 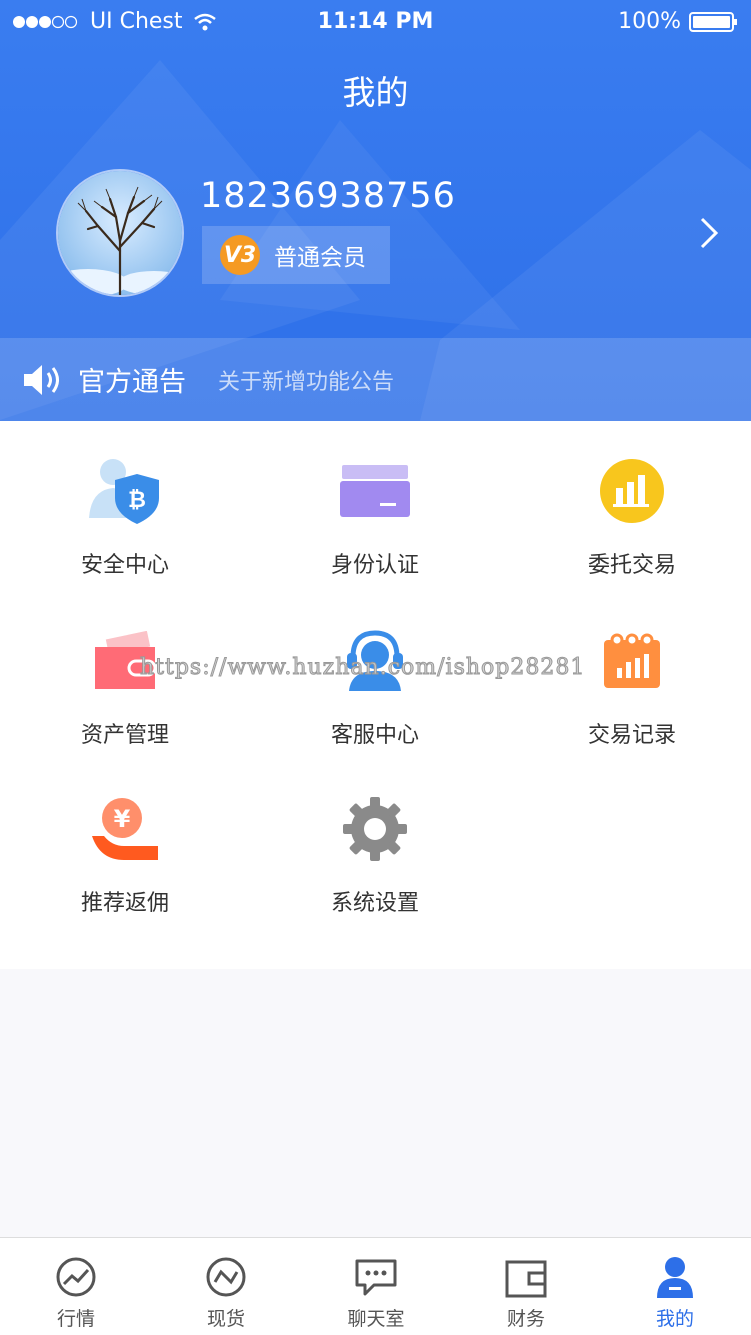 I want to click on battery: 100%, so click(x=678, y=21).